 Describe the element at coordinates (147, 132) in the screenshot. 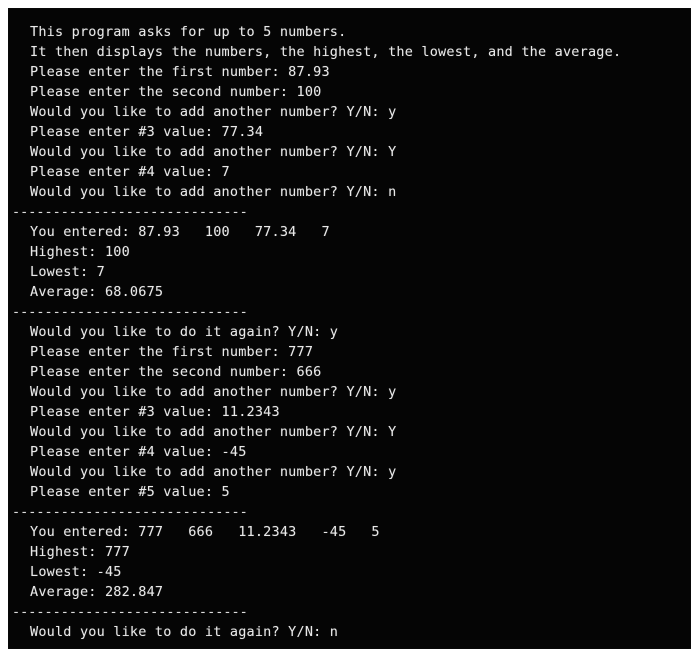

I see `output-line: Please enter #3 value: 77.34` at that location.